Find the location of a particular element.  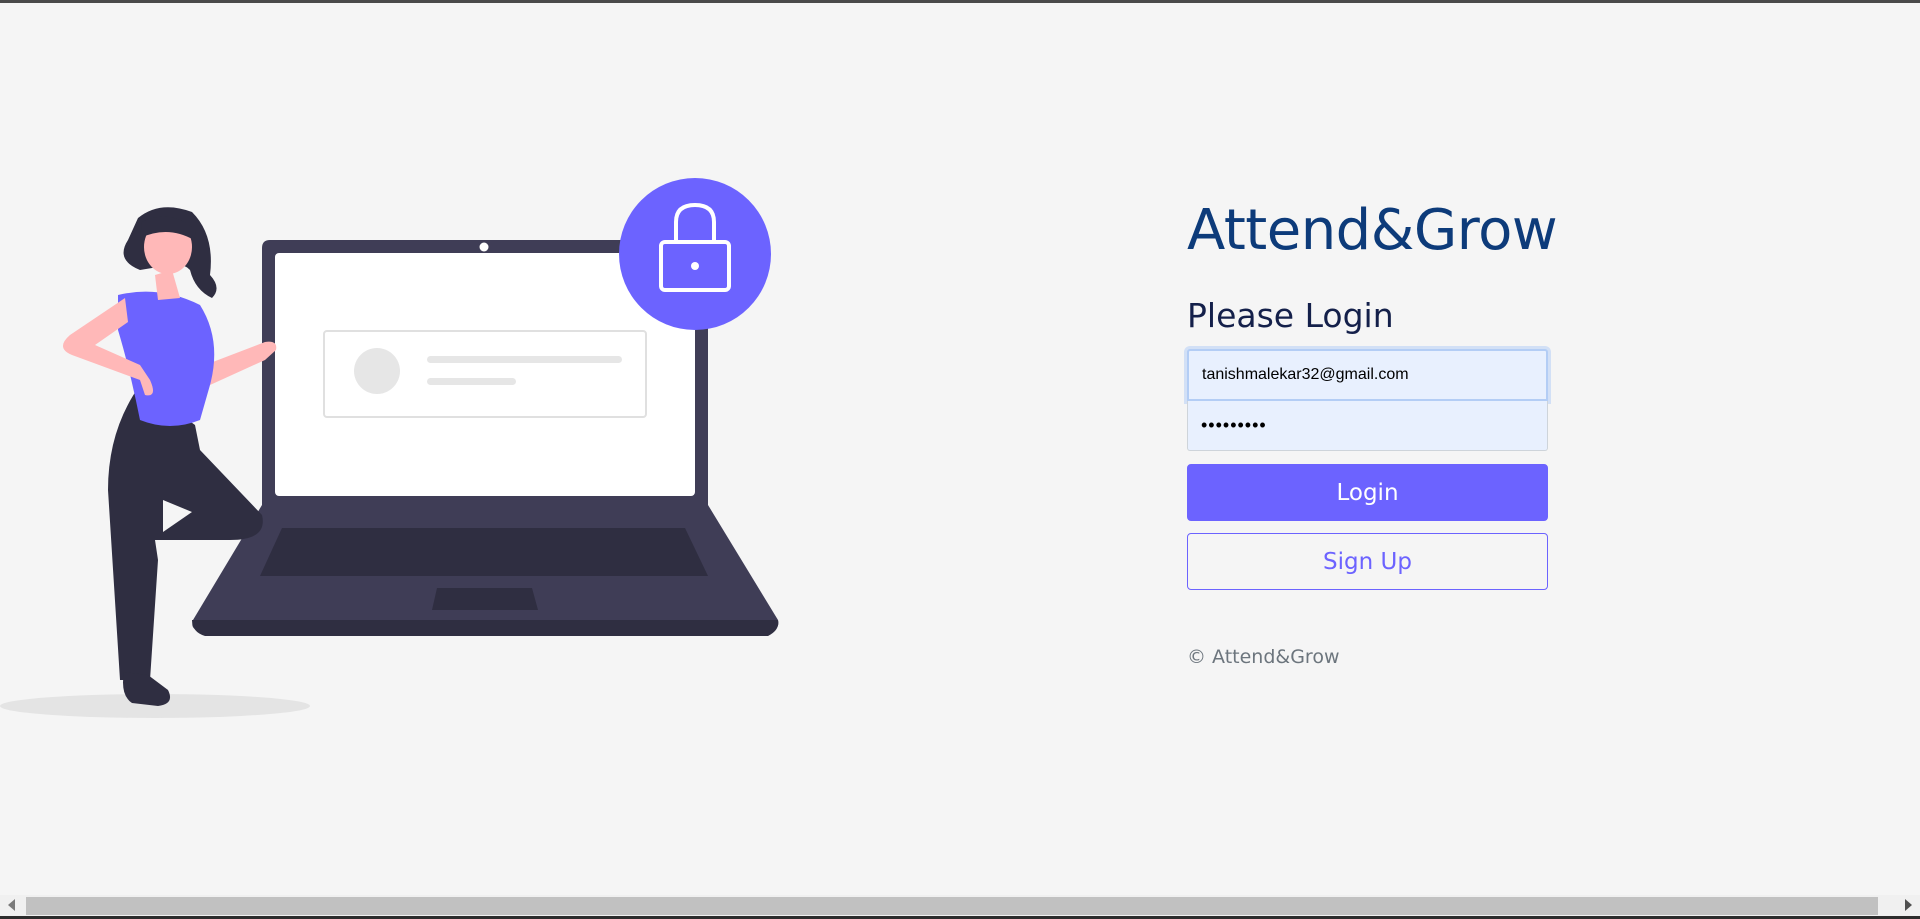

scroll-right-arrow-icon is located at coordinates (1908, 905).